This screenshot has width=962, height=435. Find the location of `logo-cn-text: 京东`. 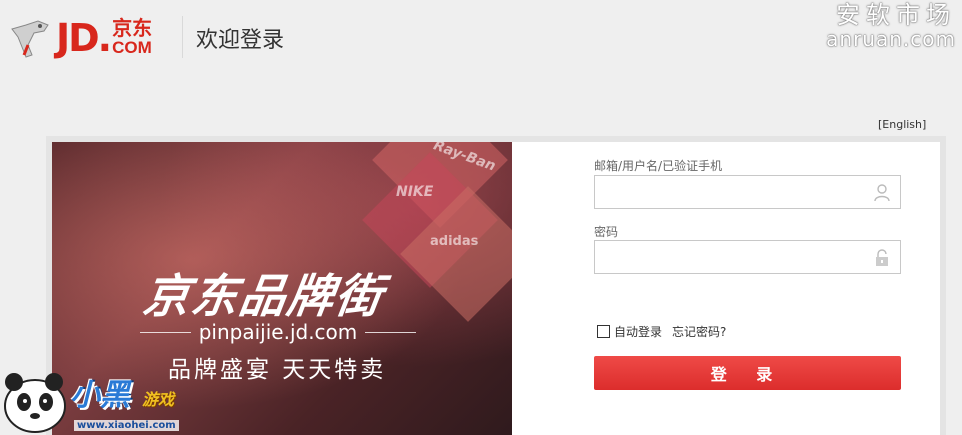

logo-cn-text: 京东 is located at coordinates (132, 29).